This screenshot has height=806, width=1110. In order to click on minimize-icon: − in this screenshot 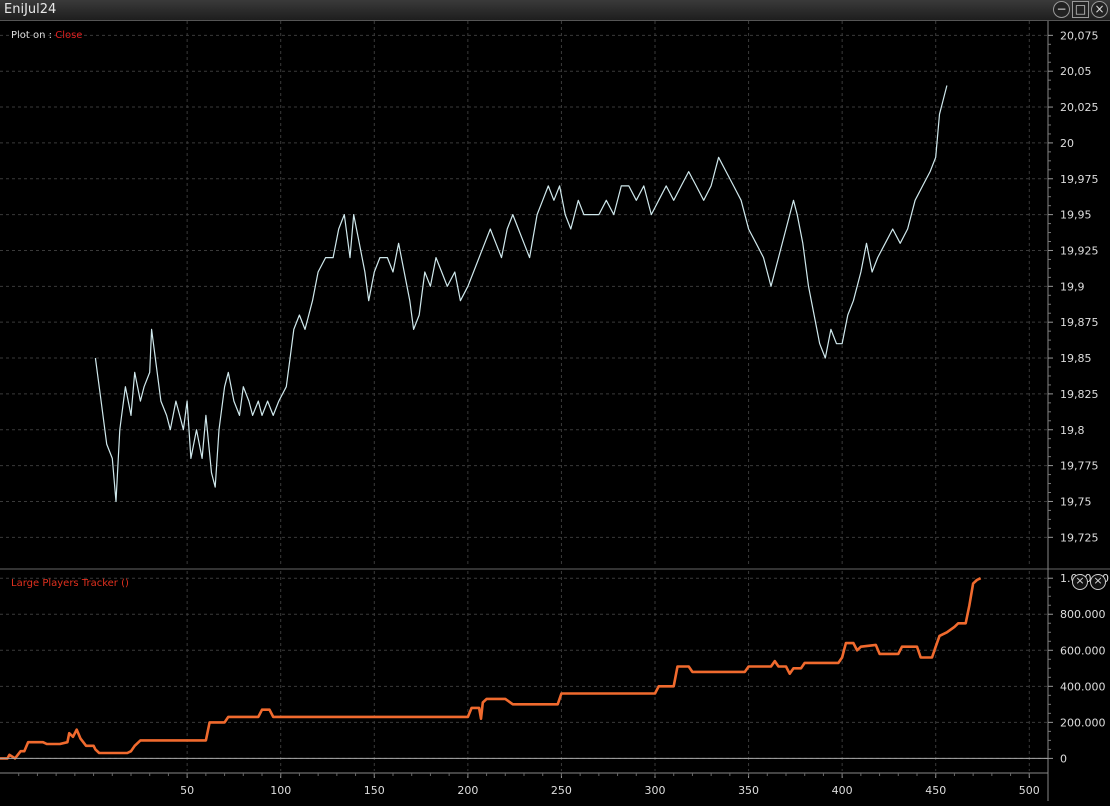, I will do `click(1061, 9)`.